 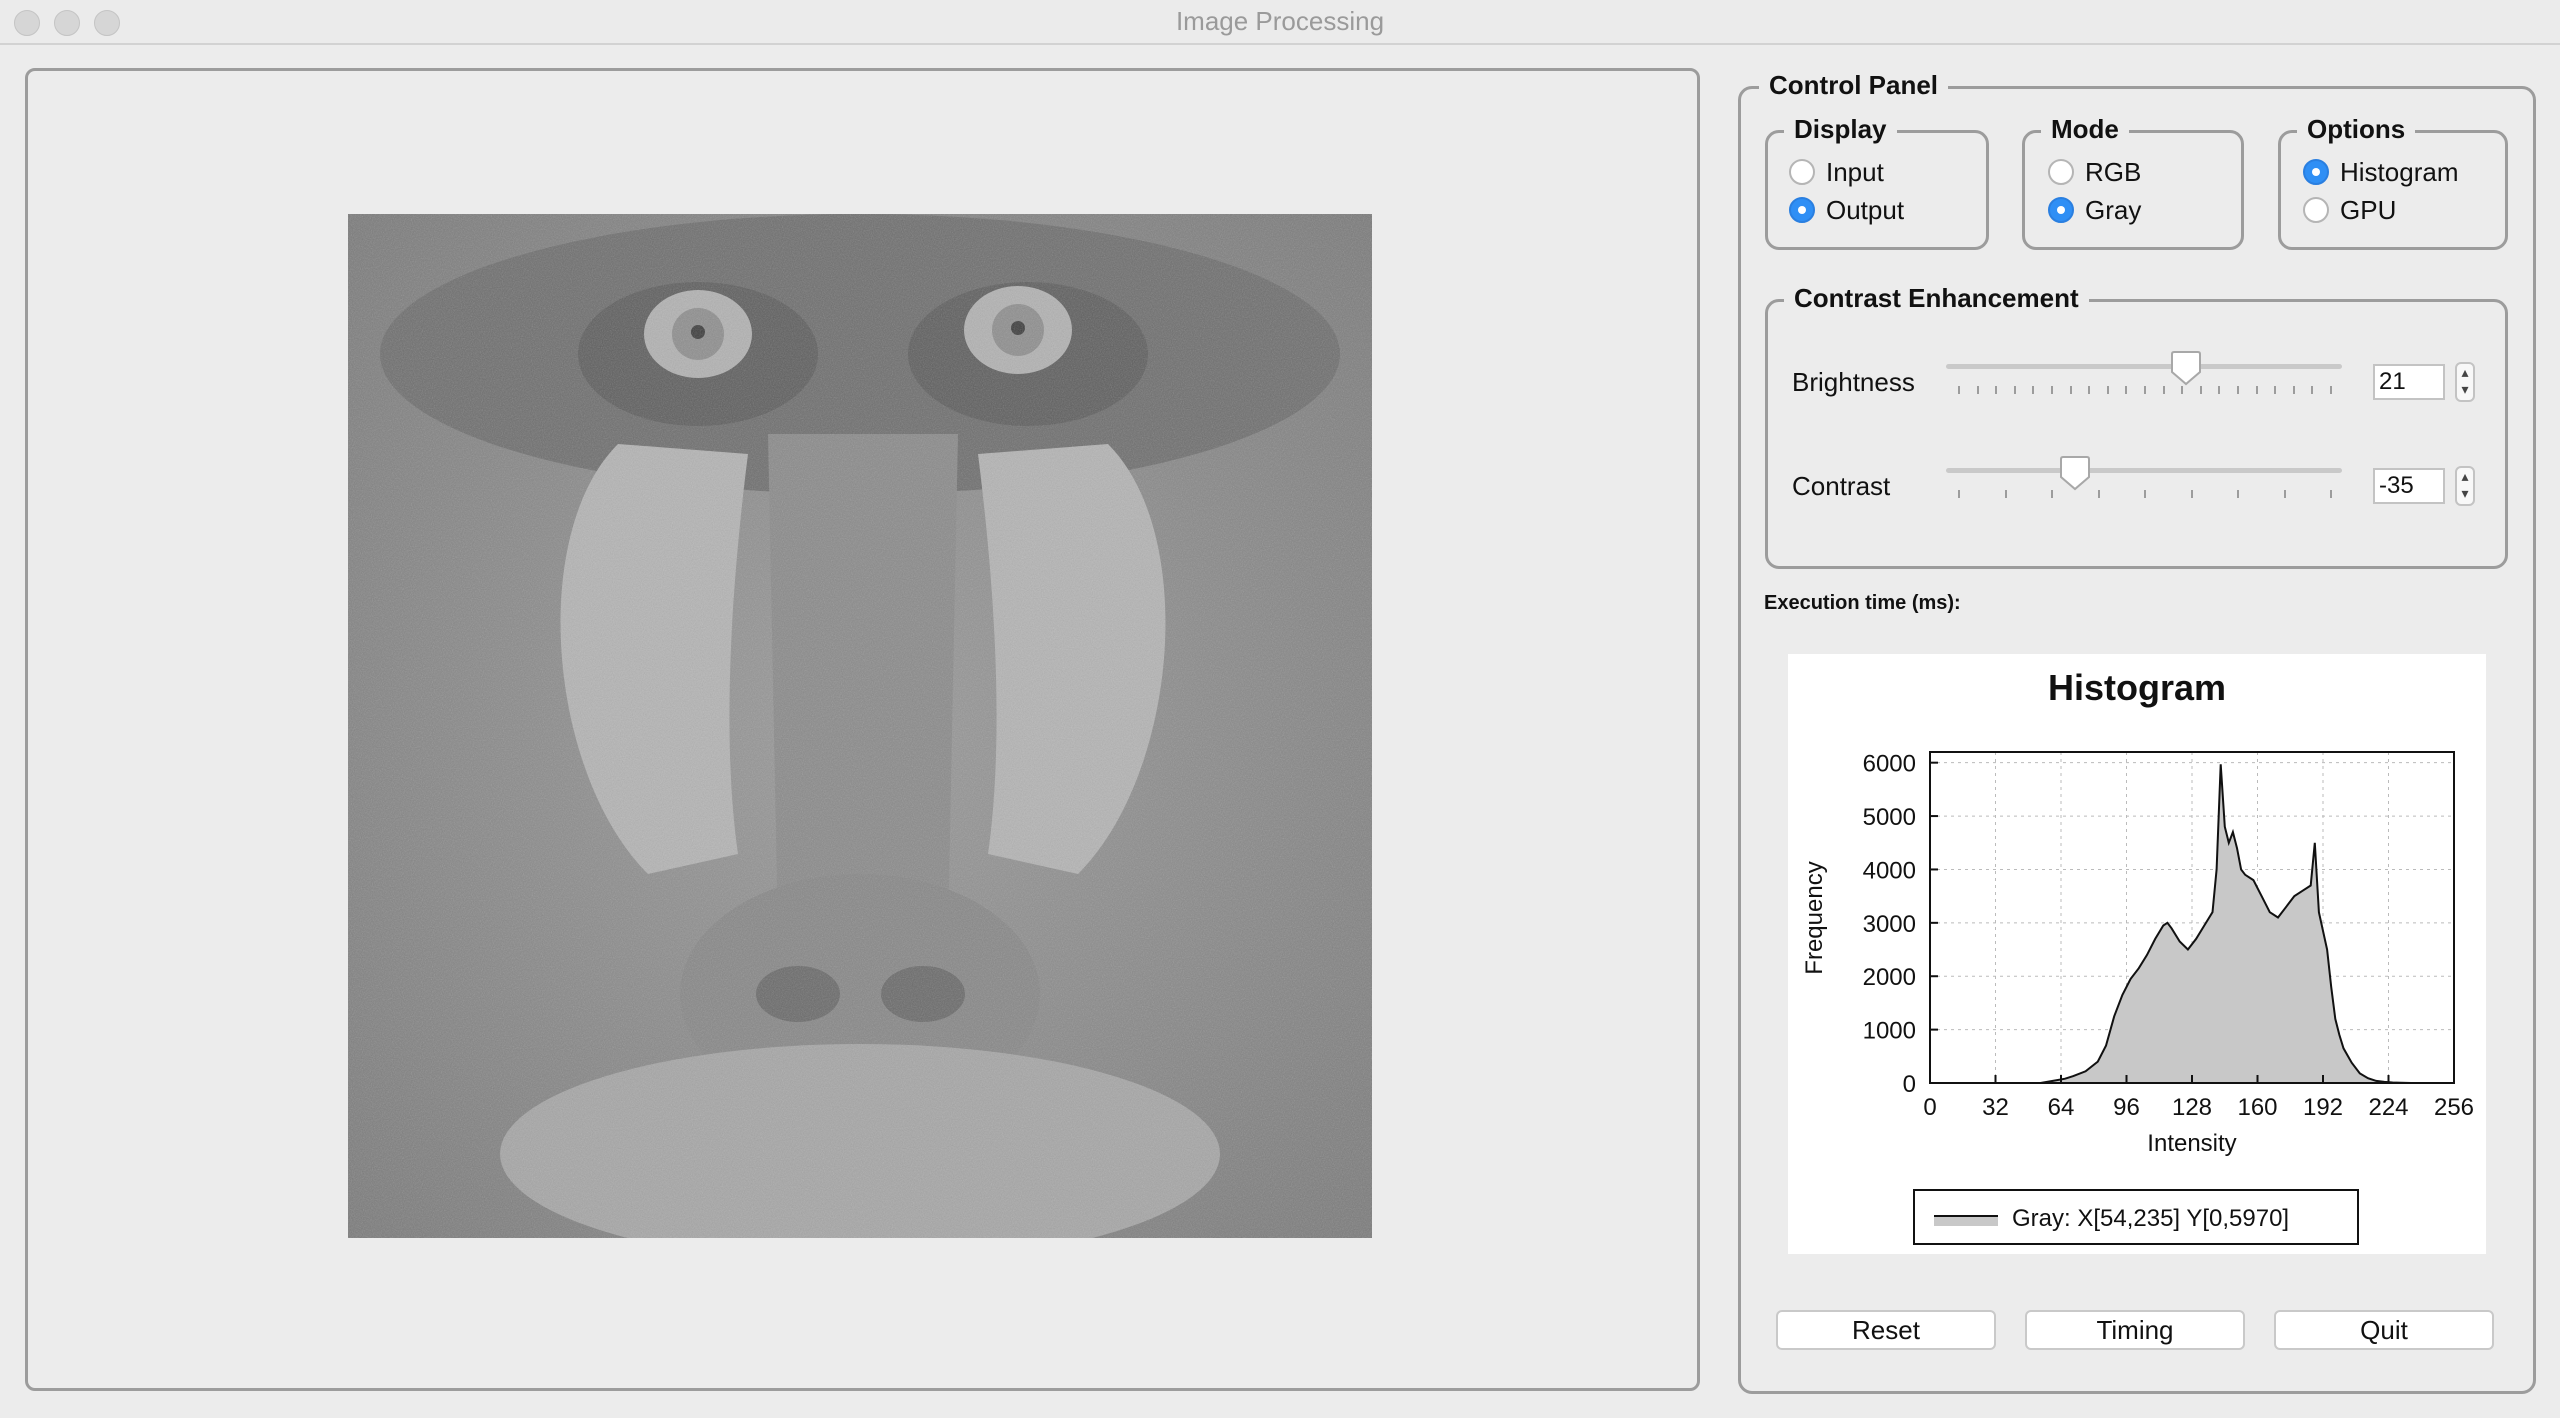 I want to click on brightness-slider-track, so click(x=2144, y=366).